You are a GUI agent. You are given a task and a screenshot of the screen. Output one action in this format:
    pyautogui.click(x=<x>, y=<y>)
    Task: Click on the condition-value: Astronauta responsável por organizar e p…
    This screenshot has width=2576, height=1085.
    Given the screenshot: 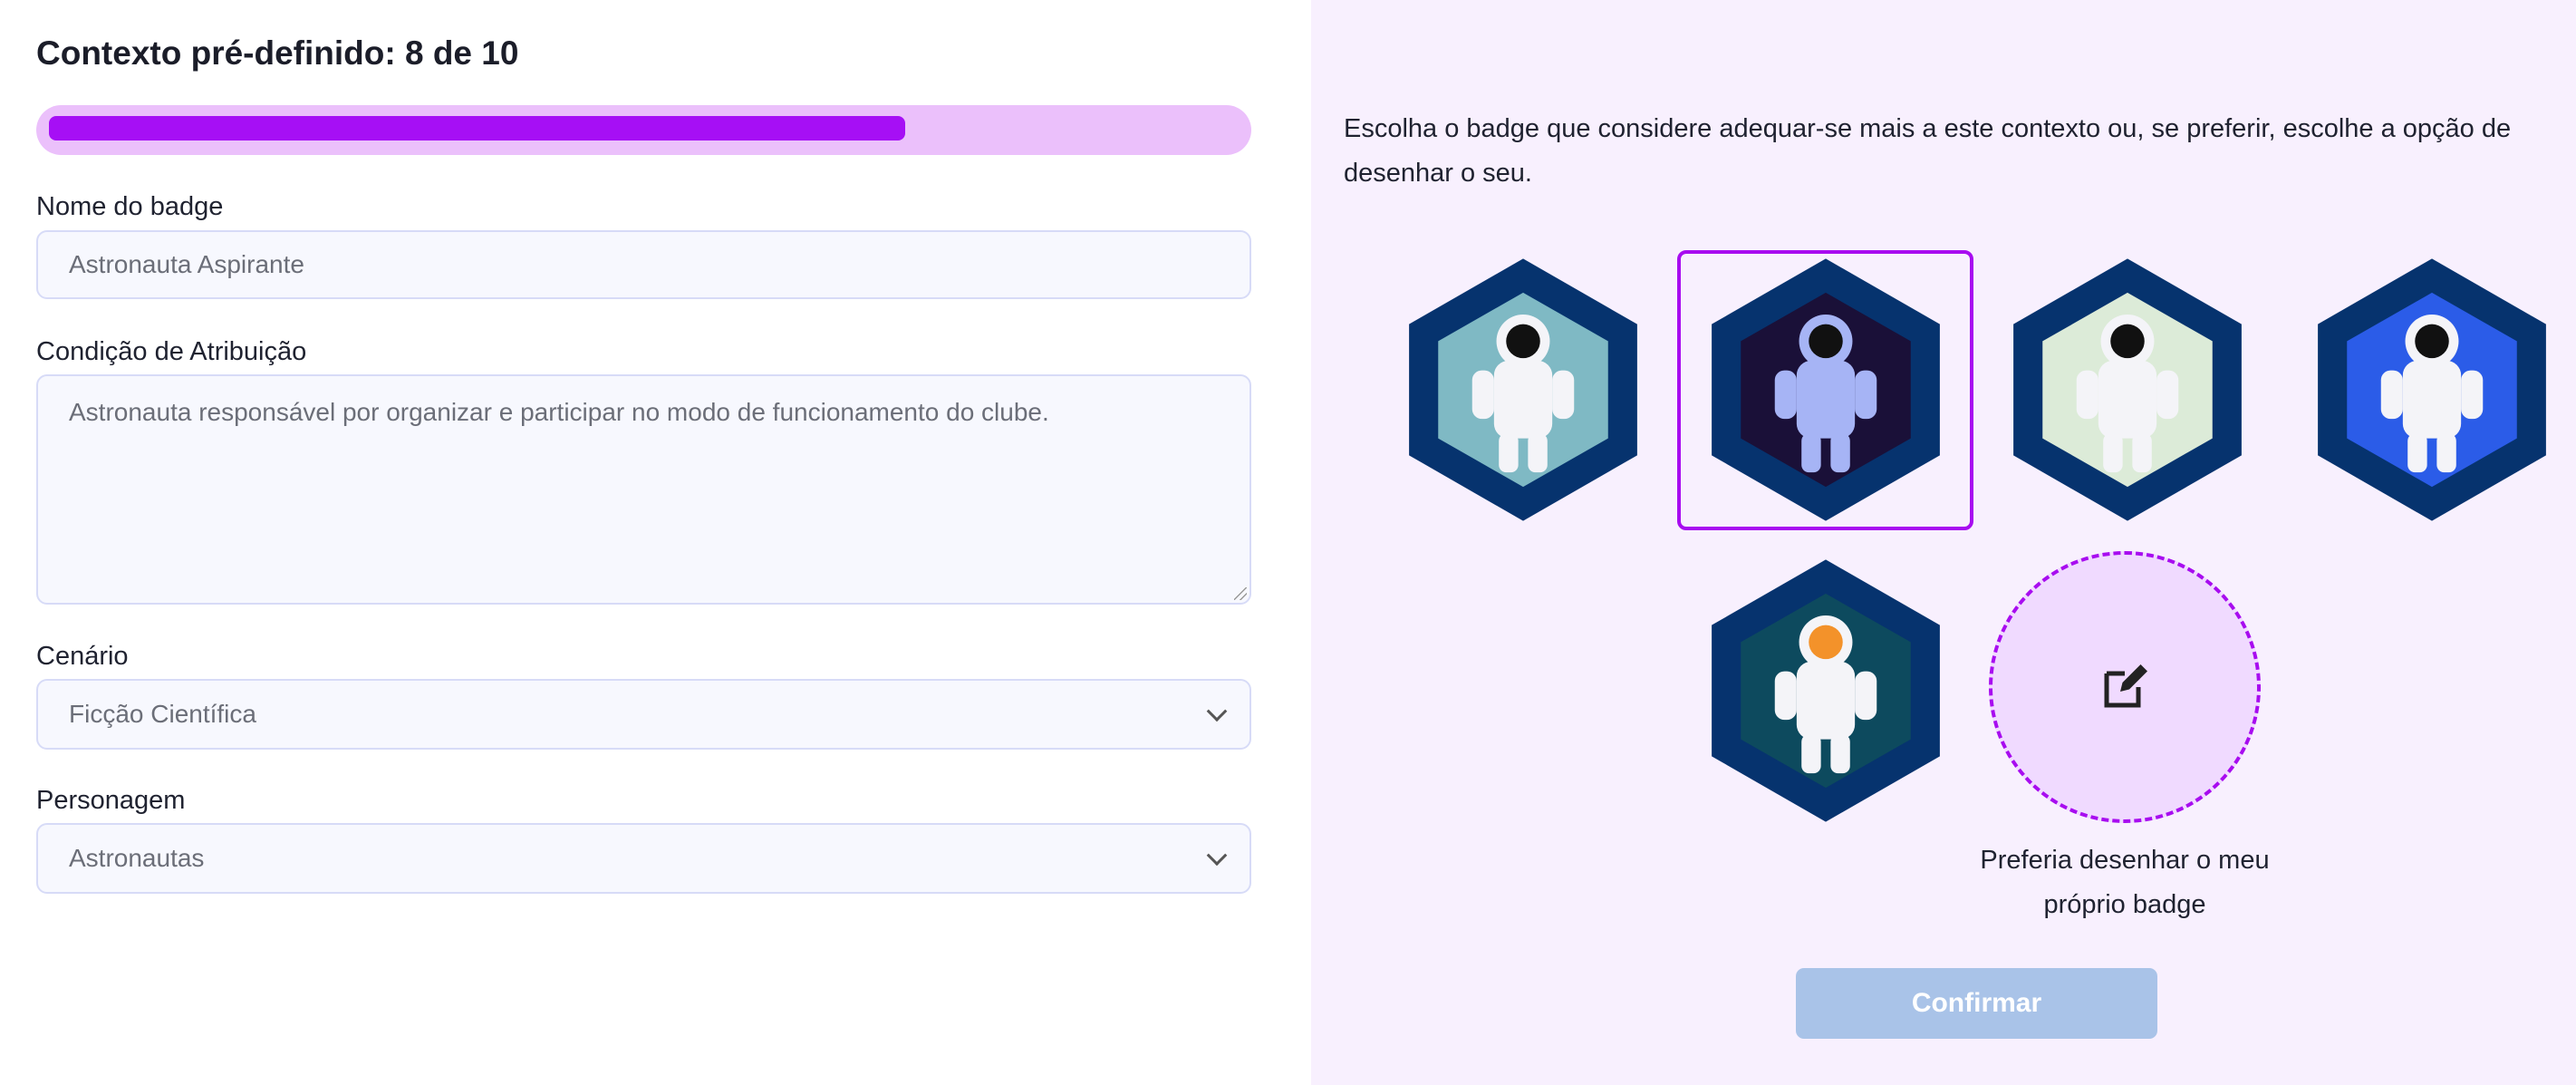 What is the action you would take?
    pyautogui.click(x=559, y=412)
    